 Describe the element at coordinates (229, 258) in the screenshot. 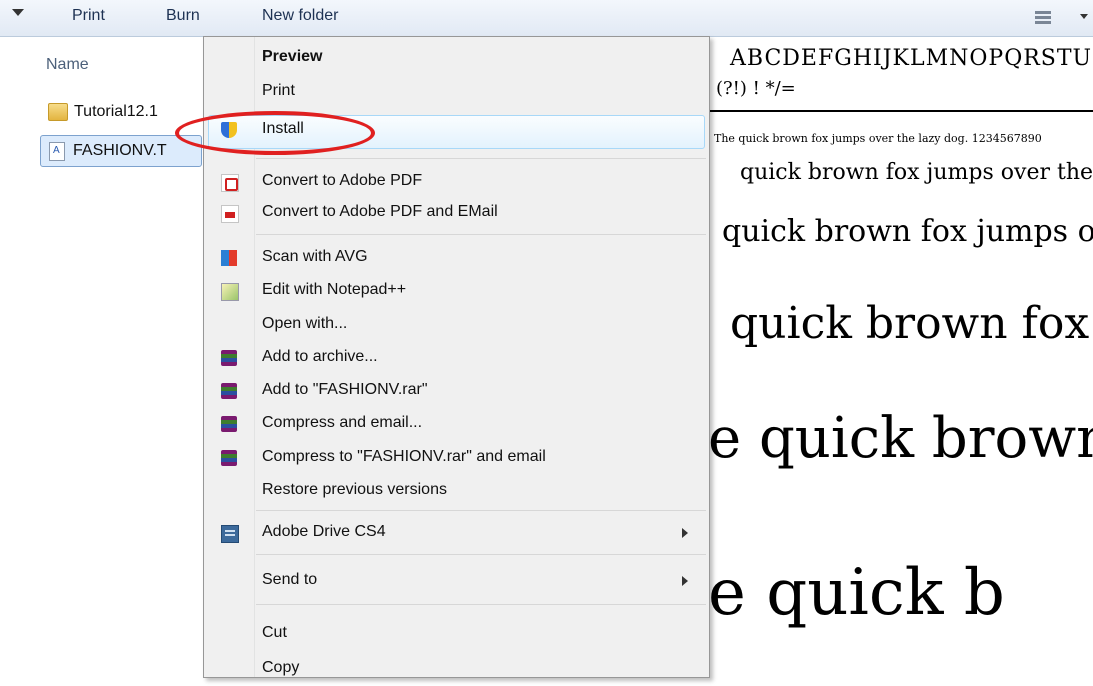

I see `avg-icon` at that location.